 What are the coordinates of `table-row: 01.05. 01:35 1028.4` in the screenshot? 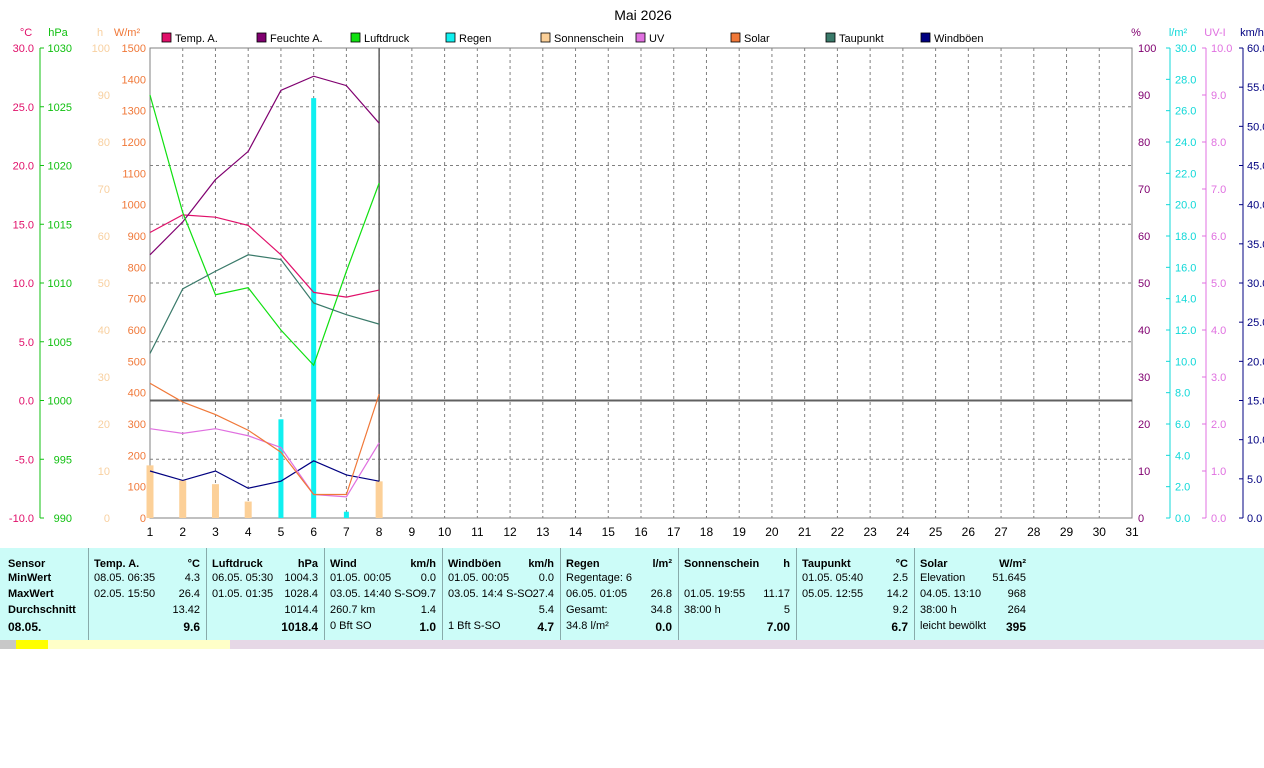 It's located at (266, 596).